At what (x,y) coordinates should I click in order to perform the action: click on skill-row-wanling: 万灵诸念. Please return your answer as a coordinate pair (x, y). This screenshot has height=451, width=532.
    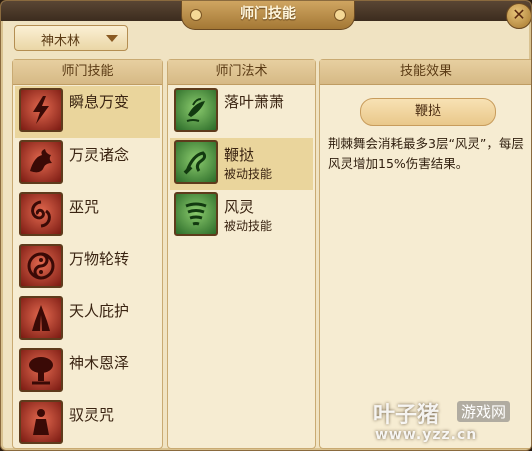
    Looking at the image, I should click on (87, 164).